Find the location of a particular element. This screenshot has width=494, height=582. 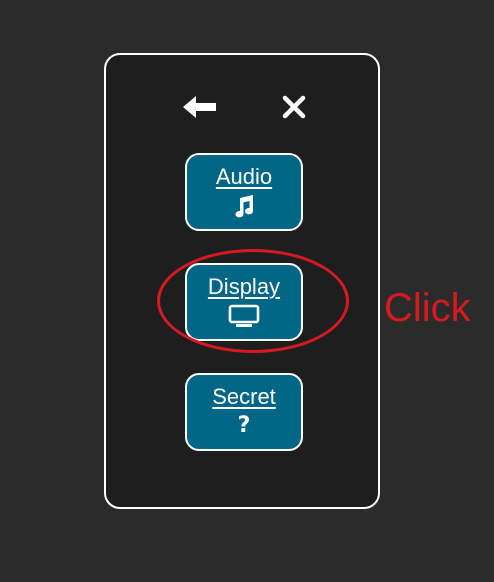

audio-button: Audio is located at coordinates (244, 192).